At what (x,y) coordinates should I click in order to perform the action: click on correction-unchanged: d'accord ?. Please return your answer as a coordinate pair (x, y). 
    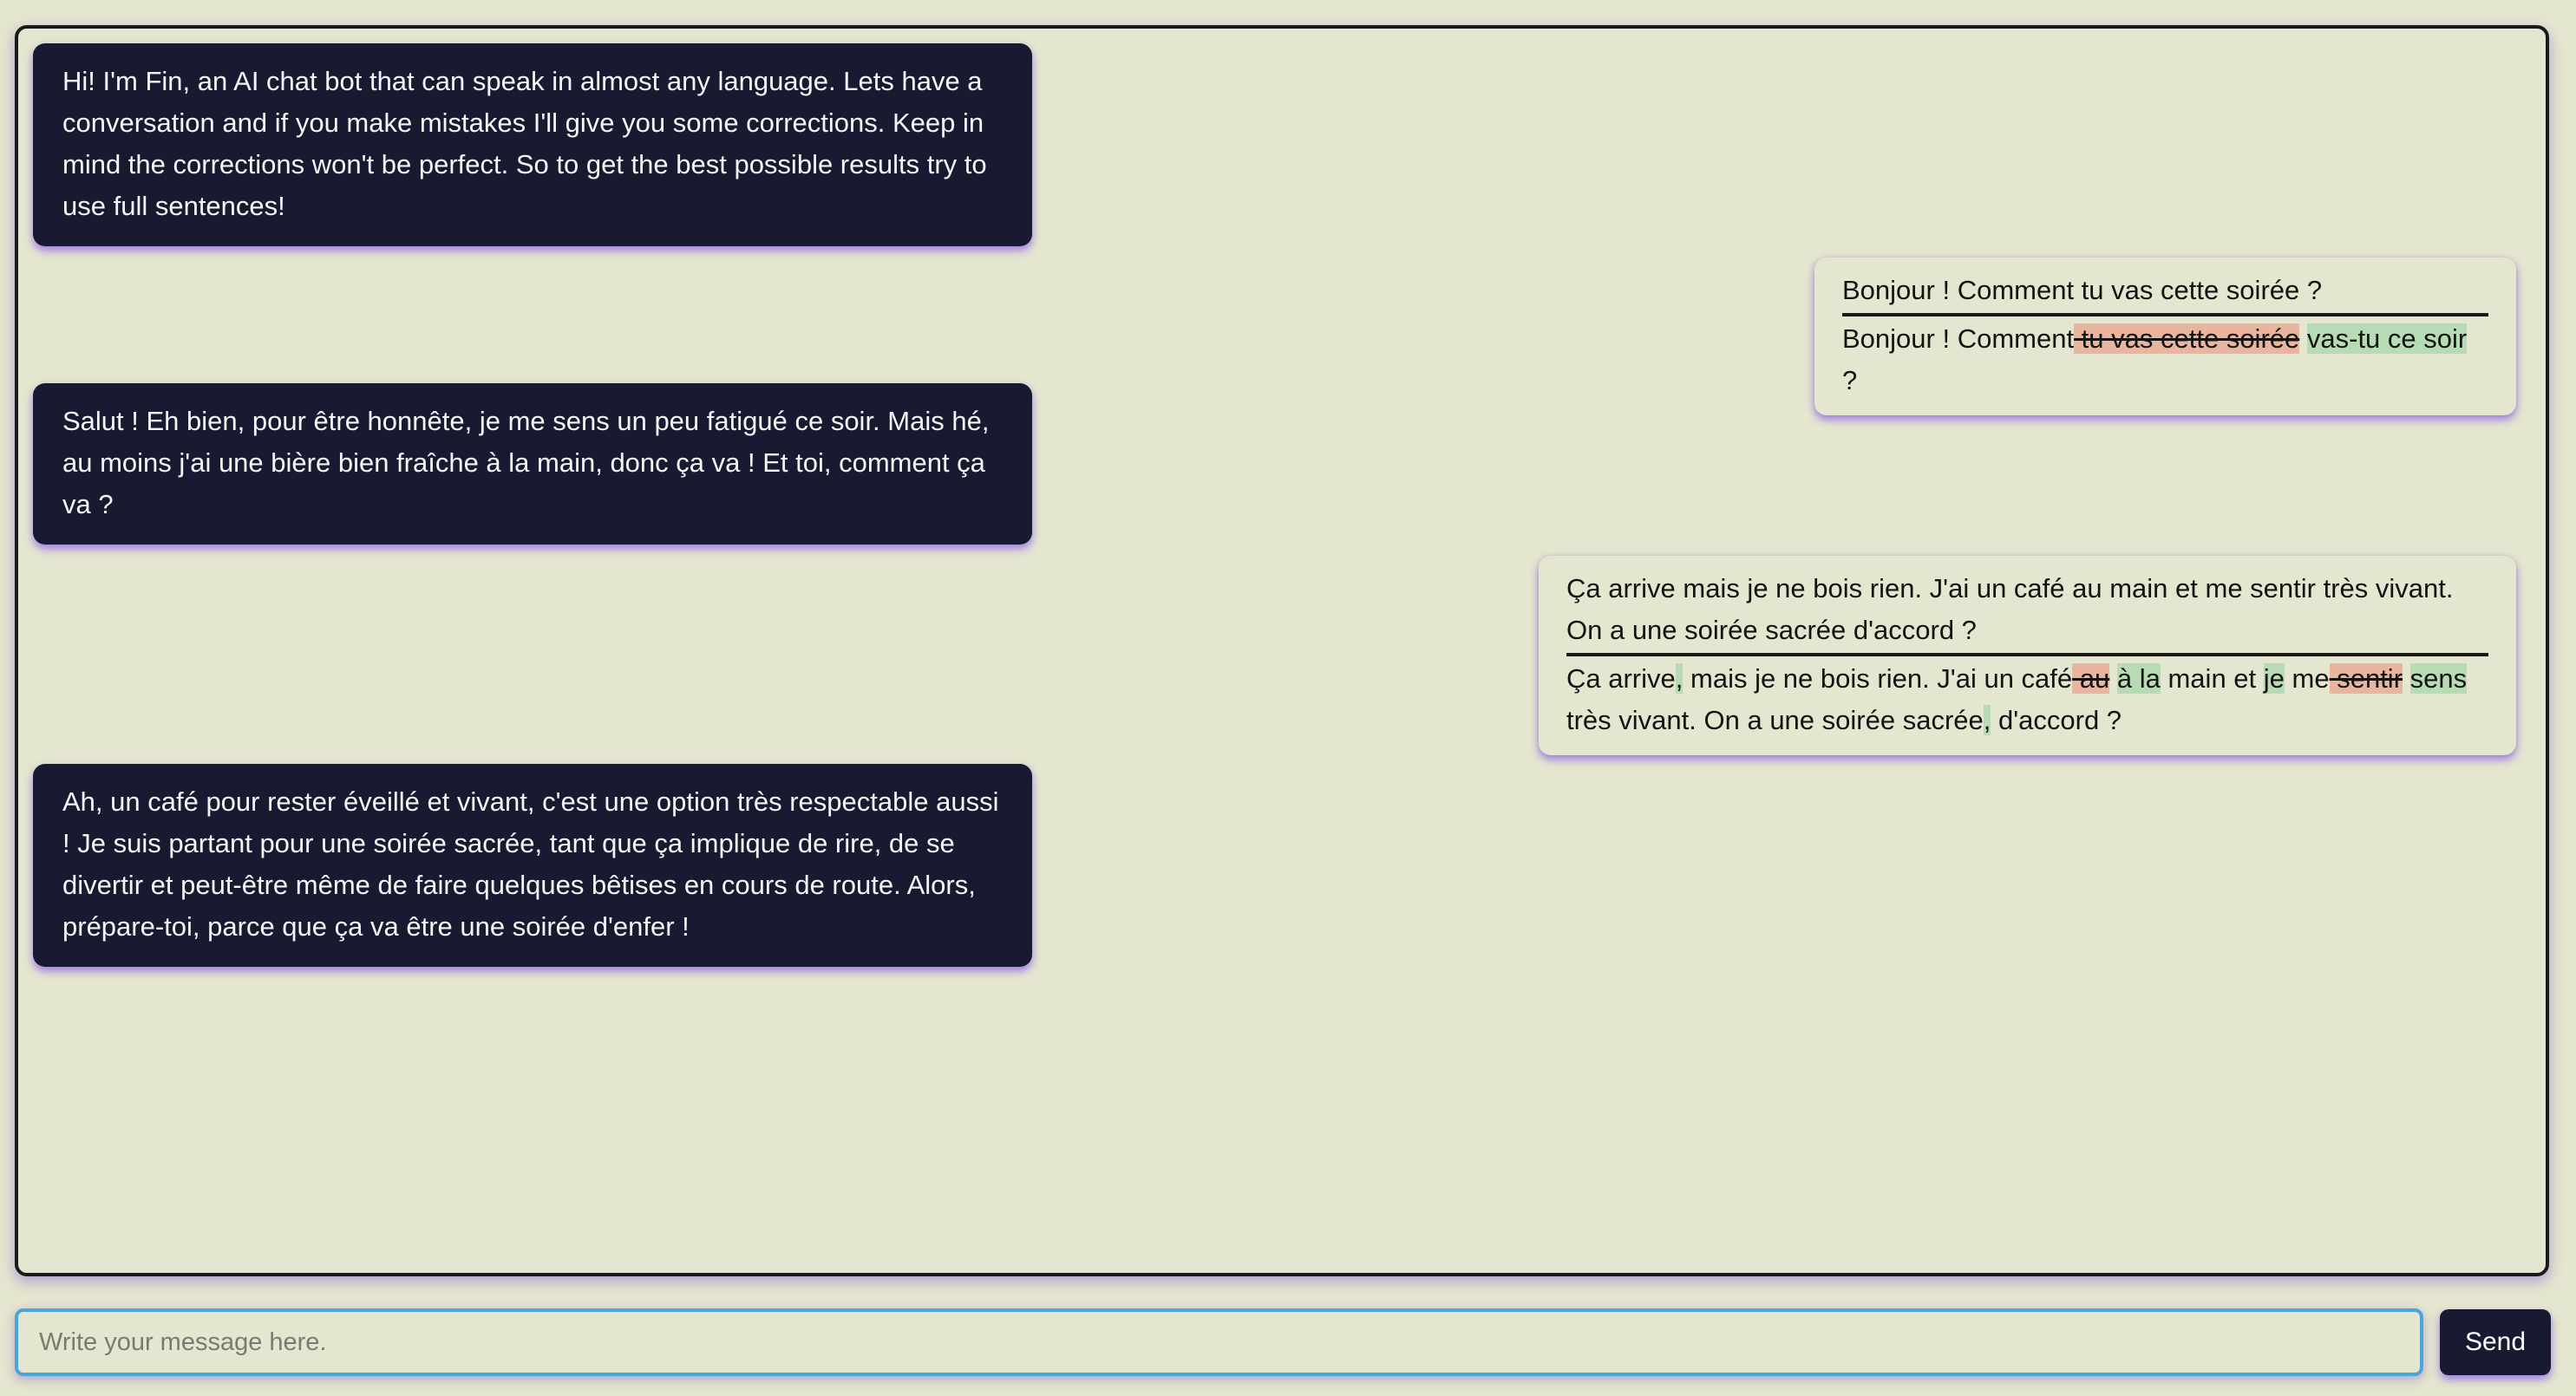
    Looking at the image, I should click on (2056, 720).